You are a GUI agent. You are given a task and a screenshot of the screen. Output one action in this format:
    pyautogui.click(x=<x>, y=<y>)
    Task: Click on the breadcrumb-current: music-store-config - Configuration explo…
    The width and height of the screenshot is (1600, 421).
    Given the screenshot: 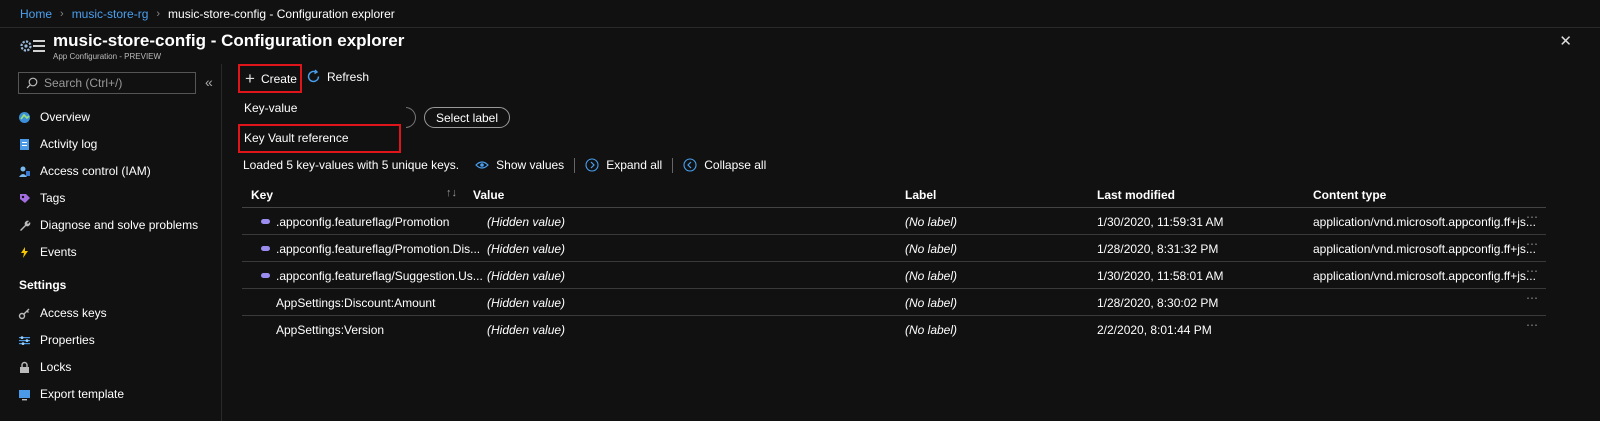 What is the action you would take?
    pyautogui.click(x=281, y=13)
    